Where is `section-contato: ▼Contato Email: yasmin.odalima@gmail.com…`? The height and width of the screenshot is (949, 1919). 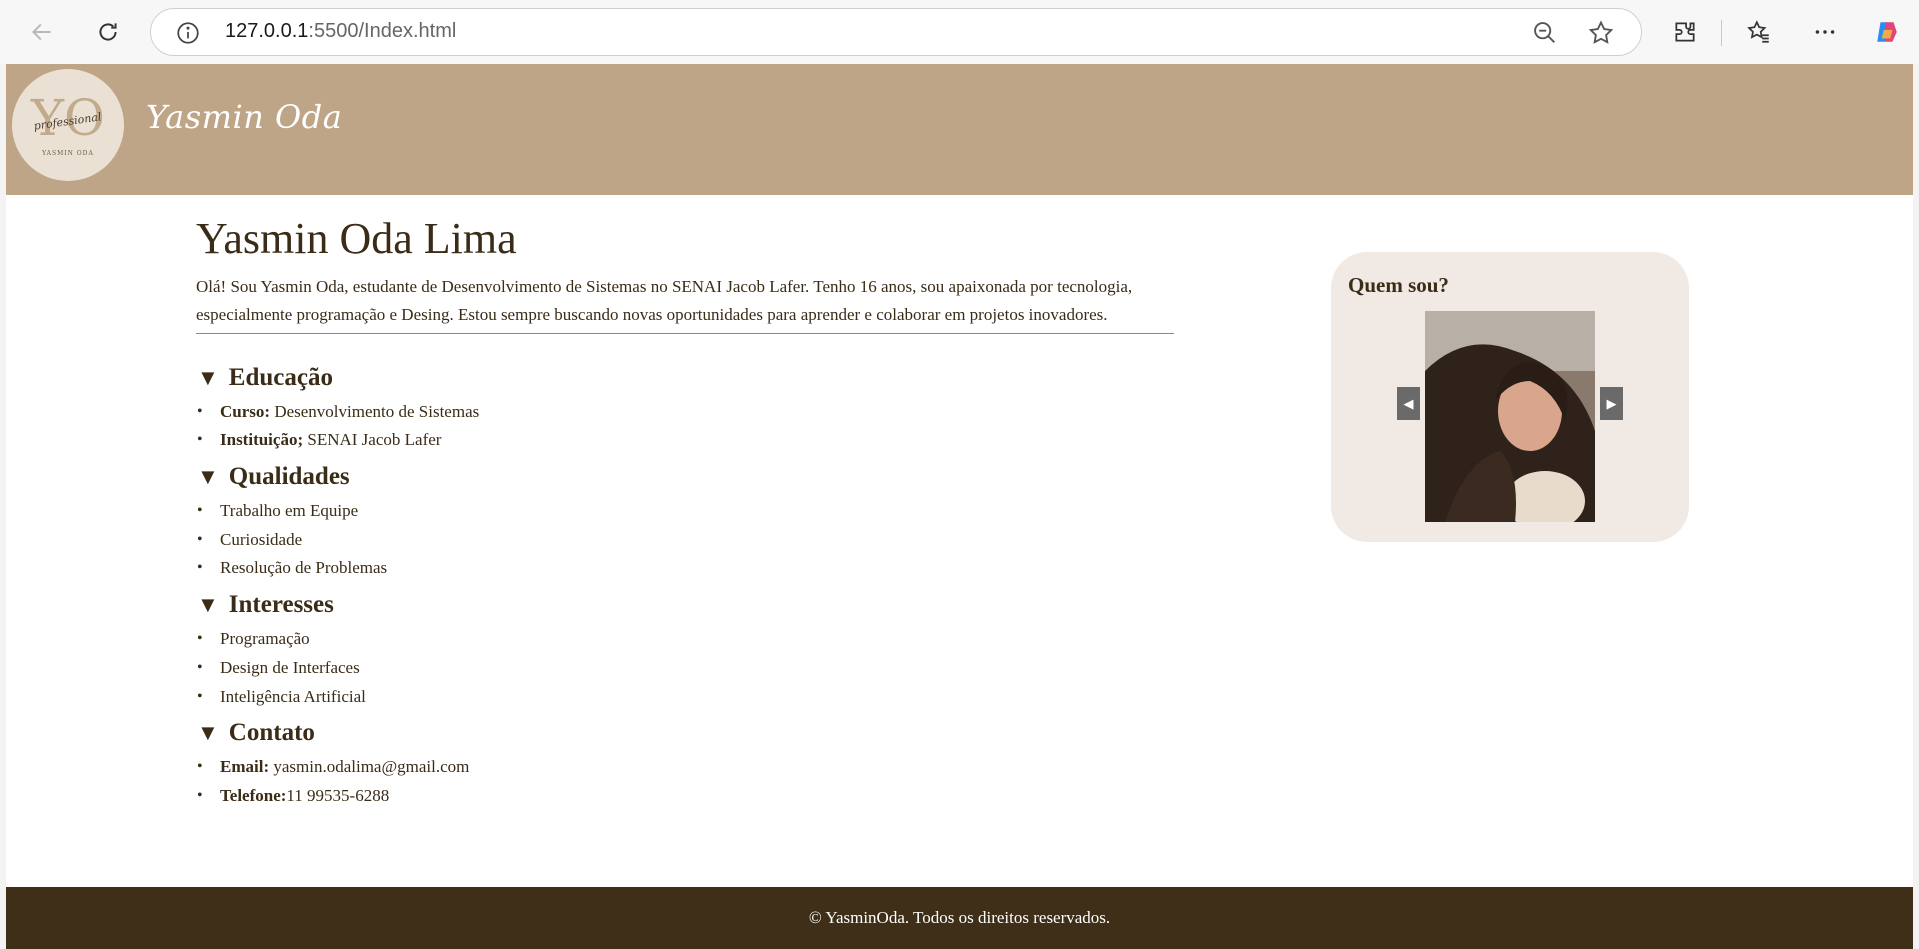
section-contato: ▼Contato Email: yasmin.odalima@gmail.com… is located at coordinates (686, 763).